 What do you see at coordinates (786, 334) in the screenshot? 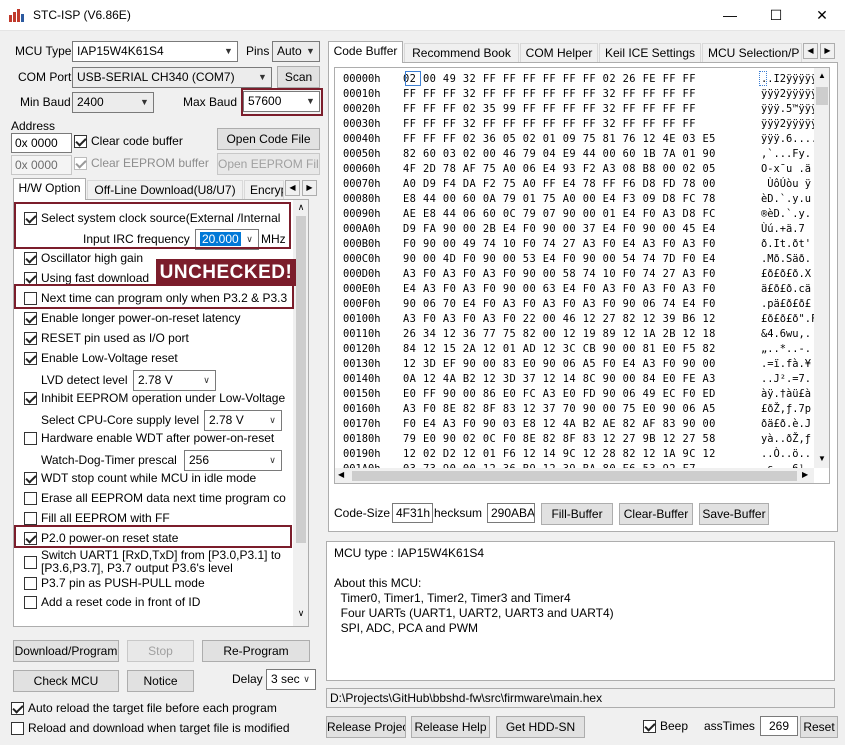
I see `hex-row-ascii: &4.6wu,.` at bounding box center [786, 334].